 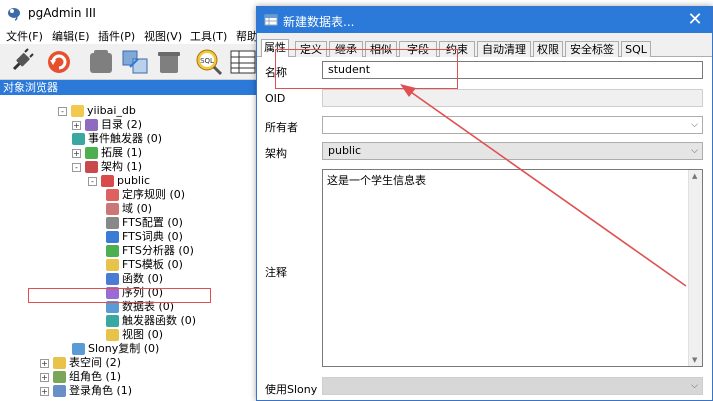 What do you see at coordinates (112, 279) in the screenshot?
I see `function-icon` at bounding box center [112, 279].